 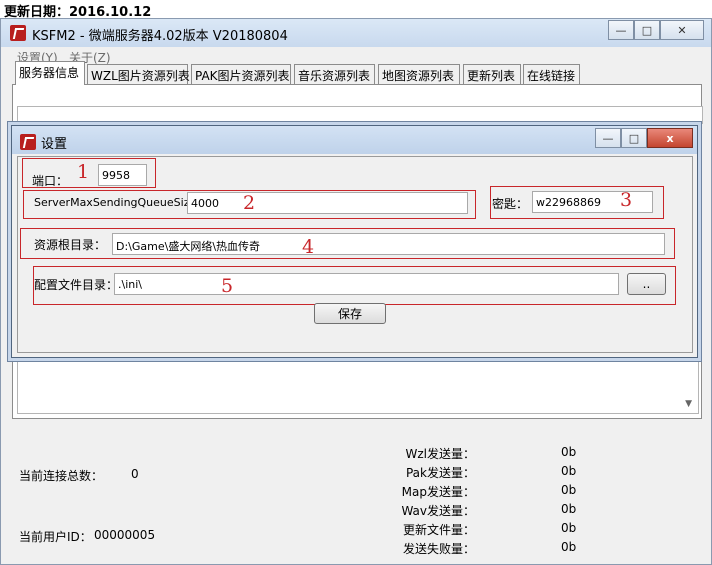 What do you see at coordinates (440, 473) in the screenshot?
I see `pak-sent-label: Pak发送量：` at bounding box center [440, 473].